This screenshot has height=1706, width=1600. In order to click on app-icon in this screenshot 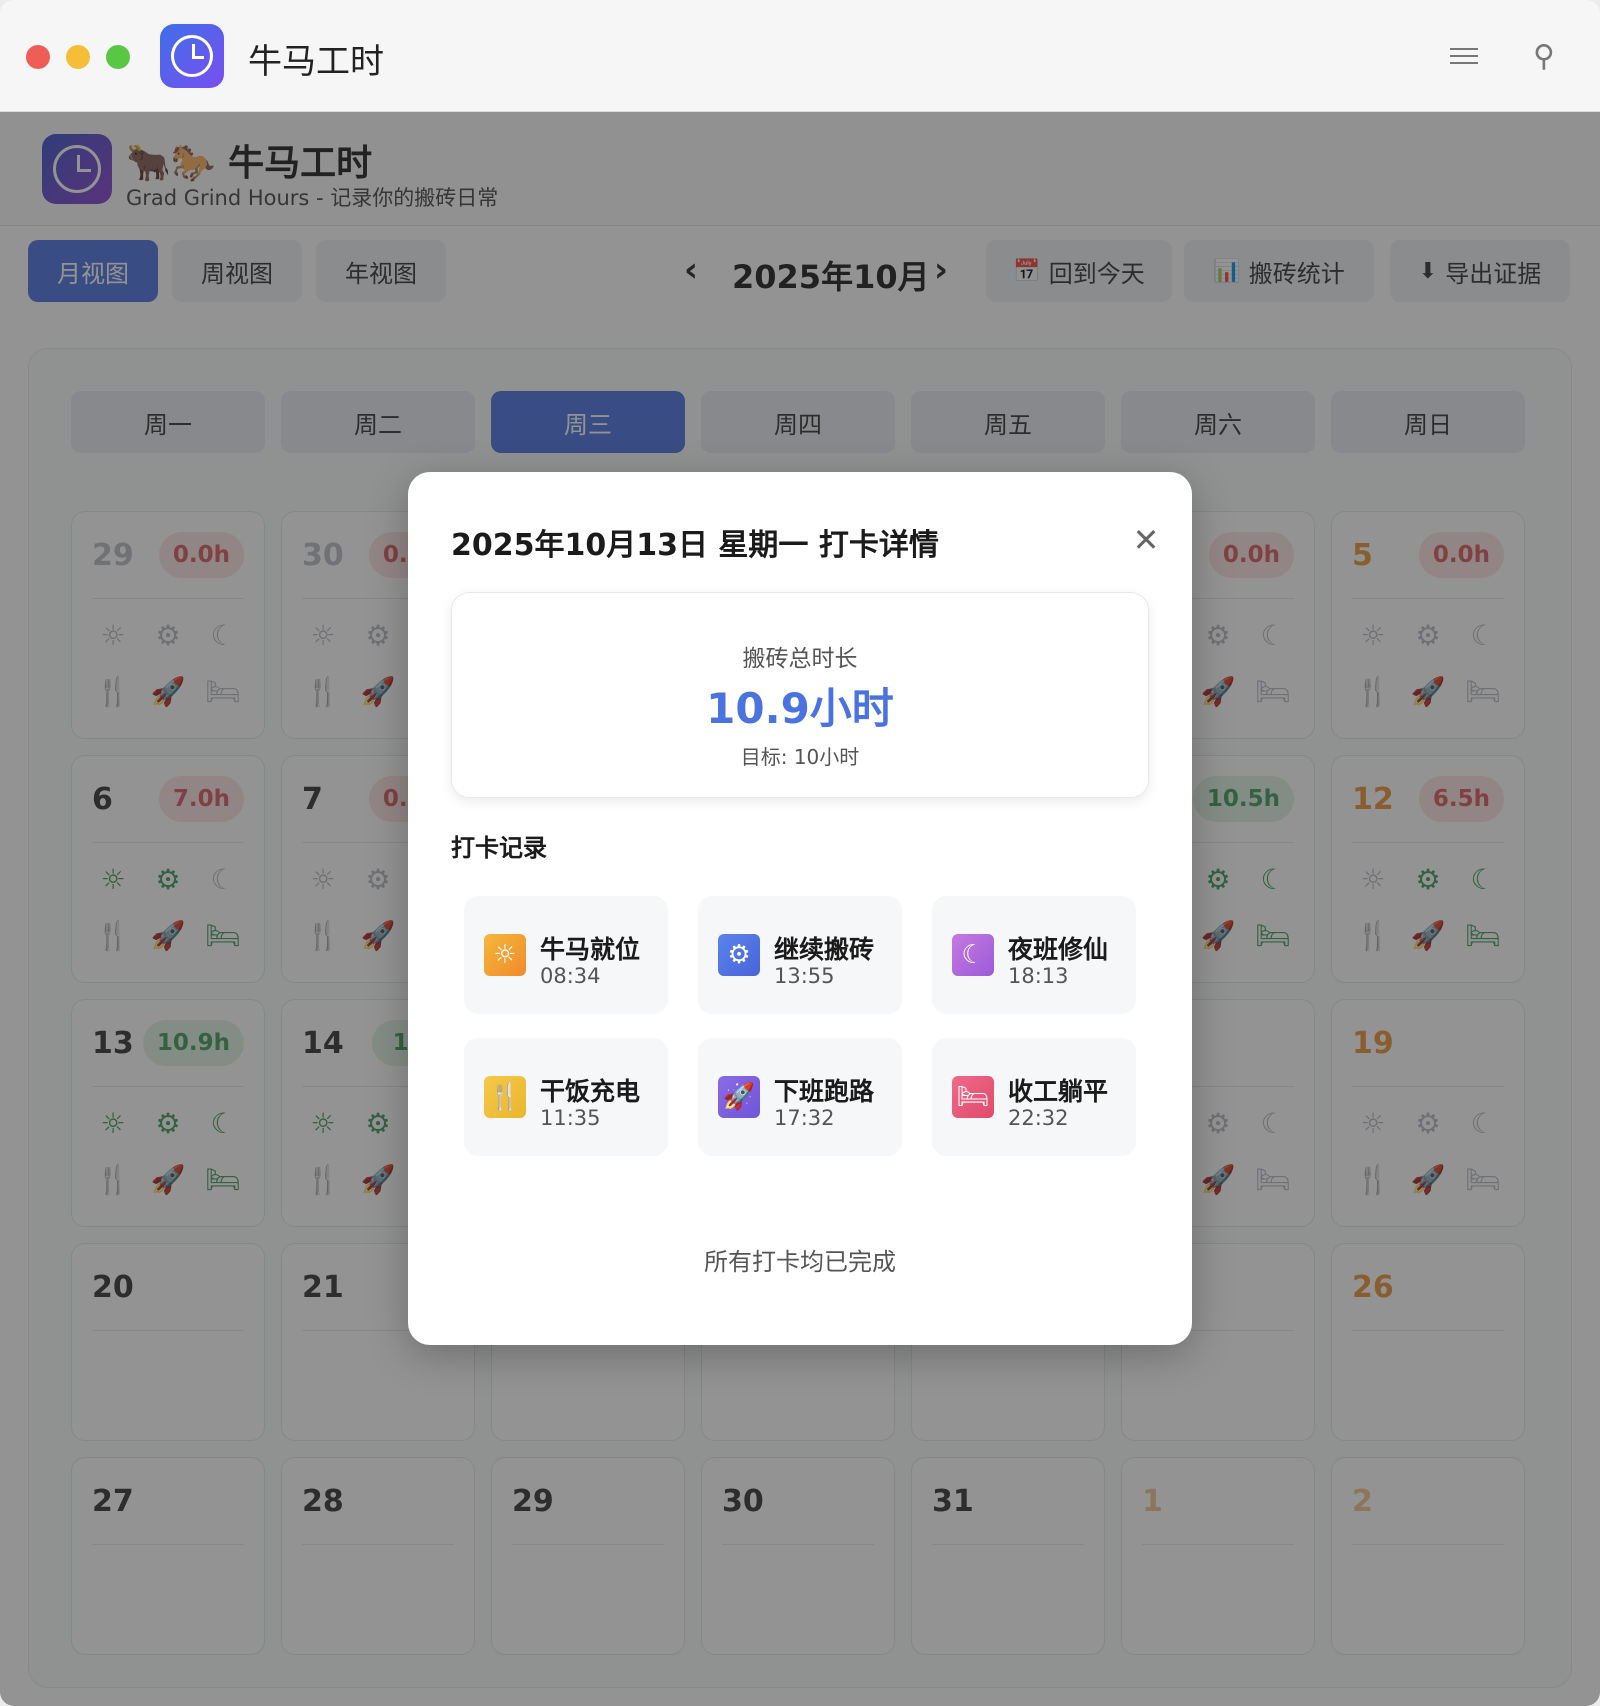, I will do `click(192, 56)`.